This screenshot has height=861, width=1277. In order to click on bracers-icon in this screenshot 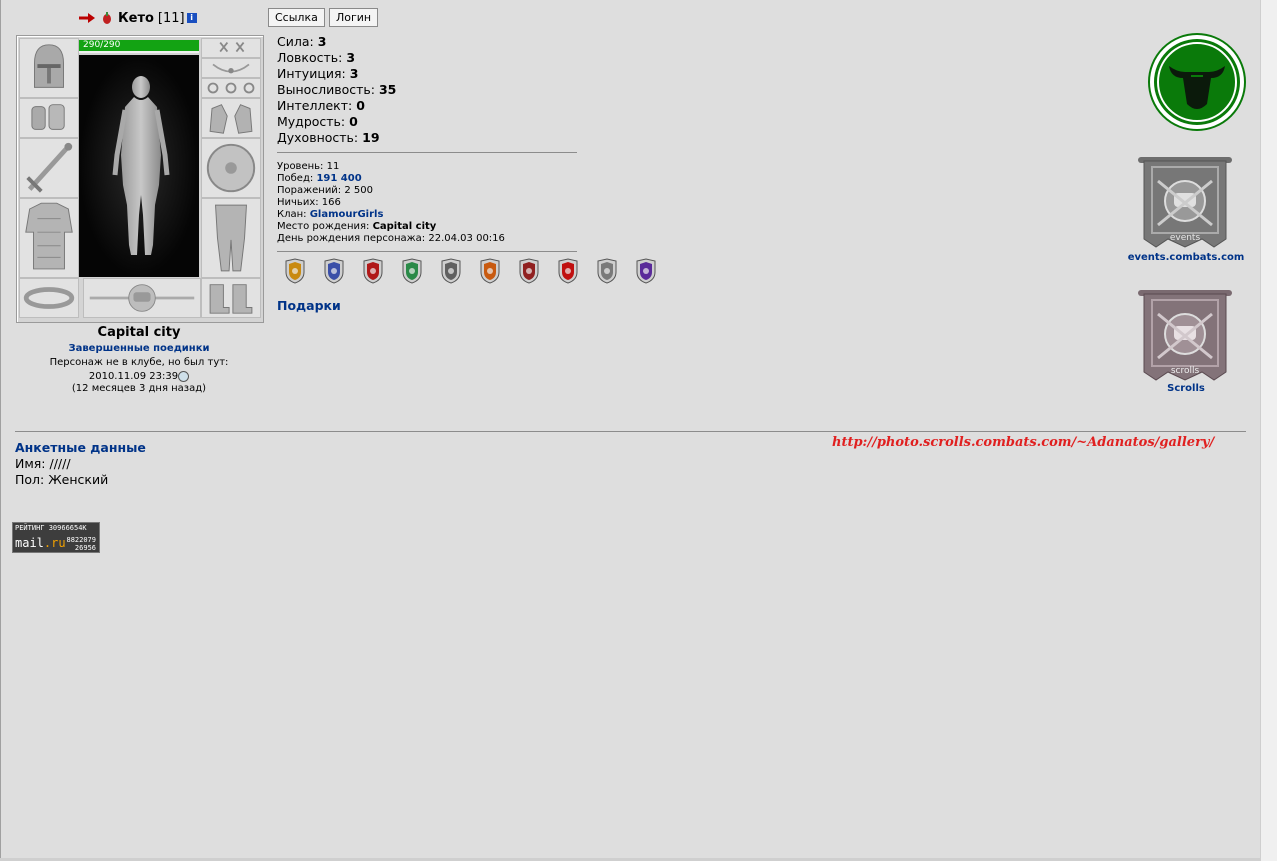, I will do `click(48, 117)`.